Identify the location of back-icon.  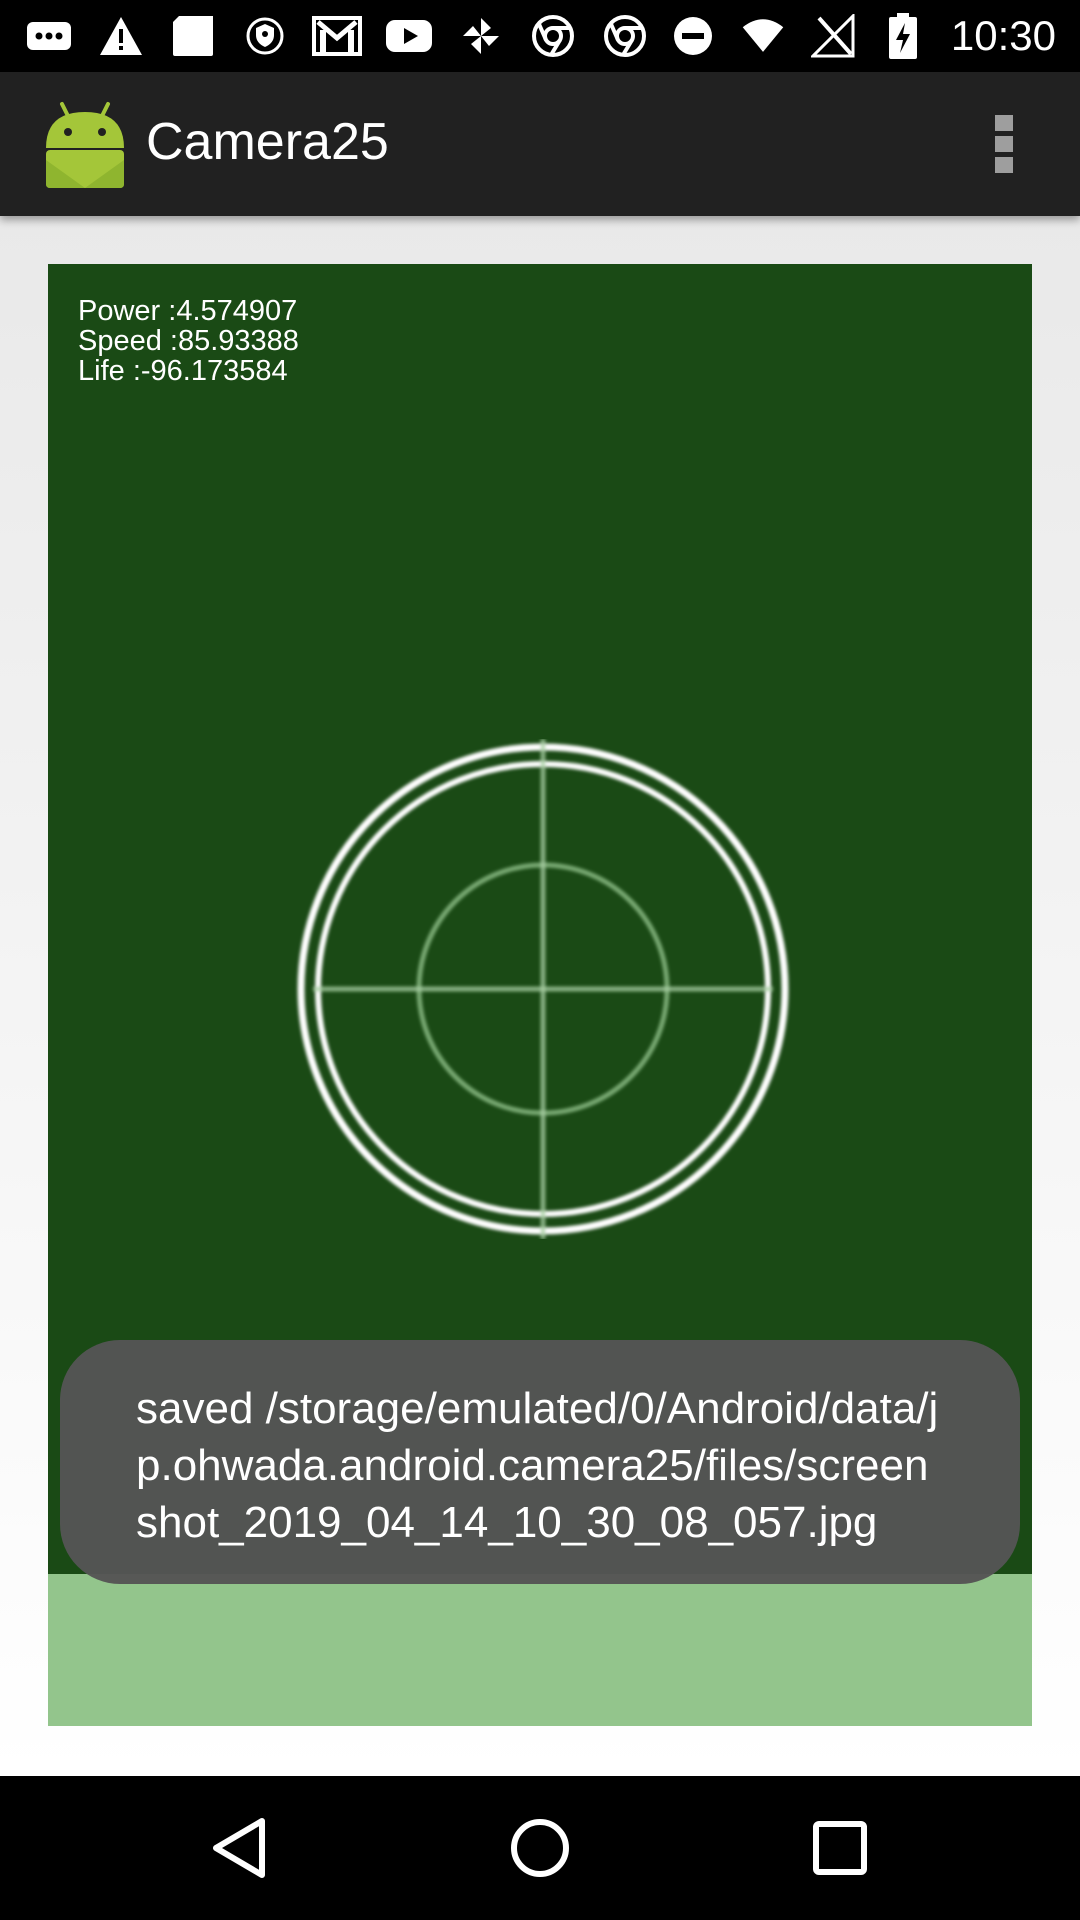
(239, 1848).